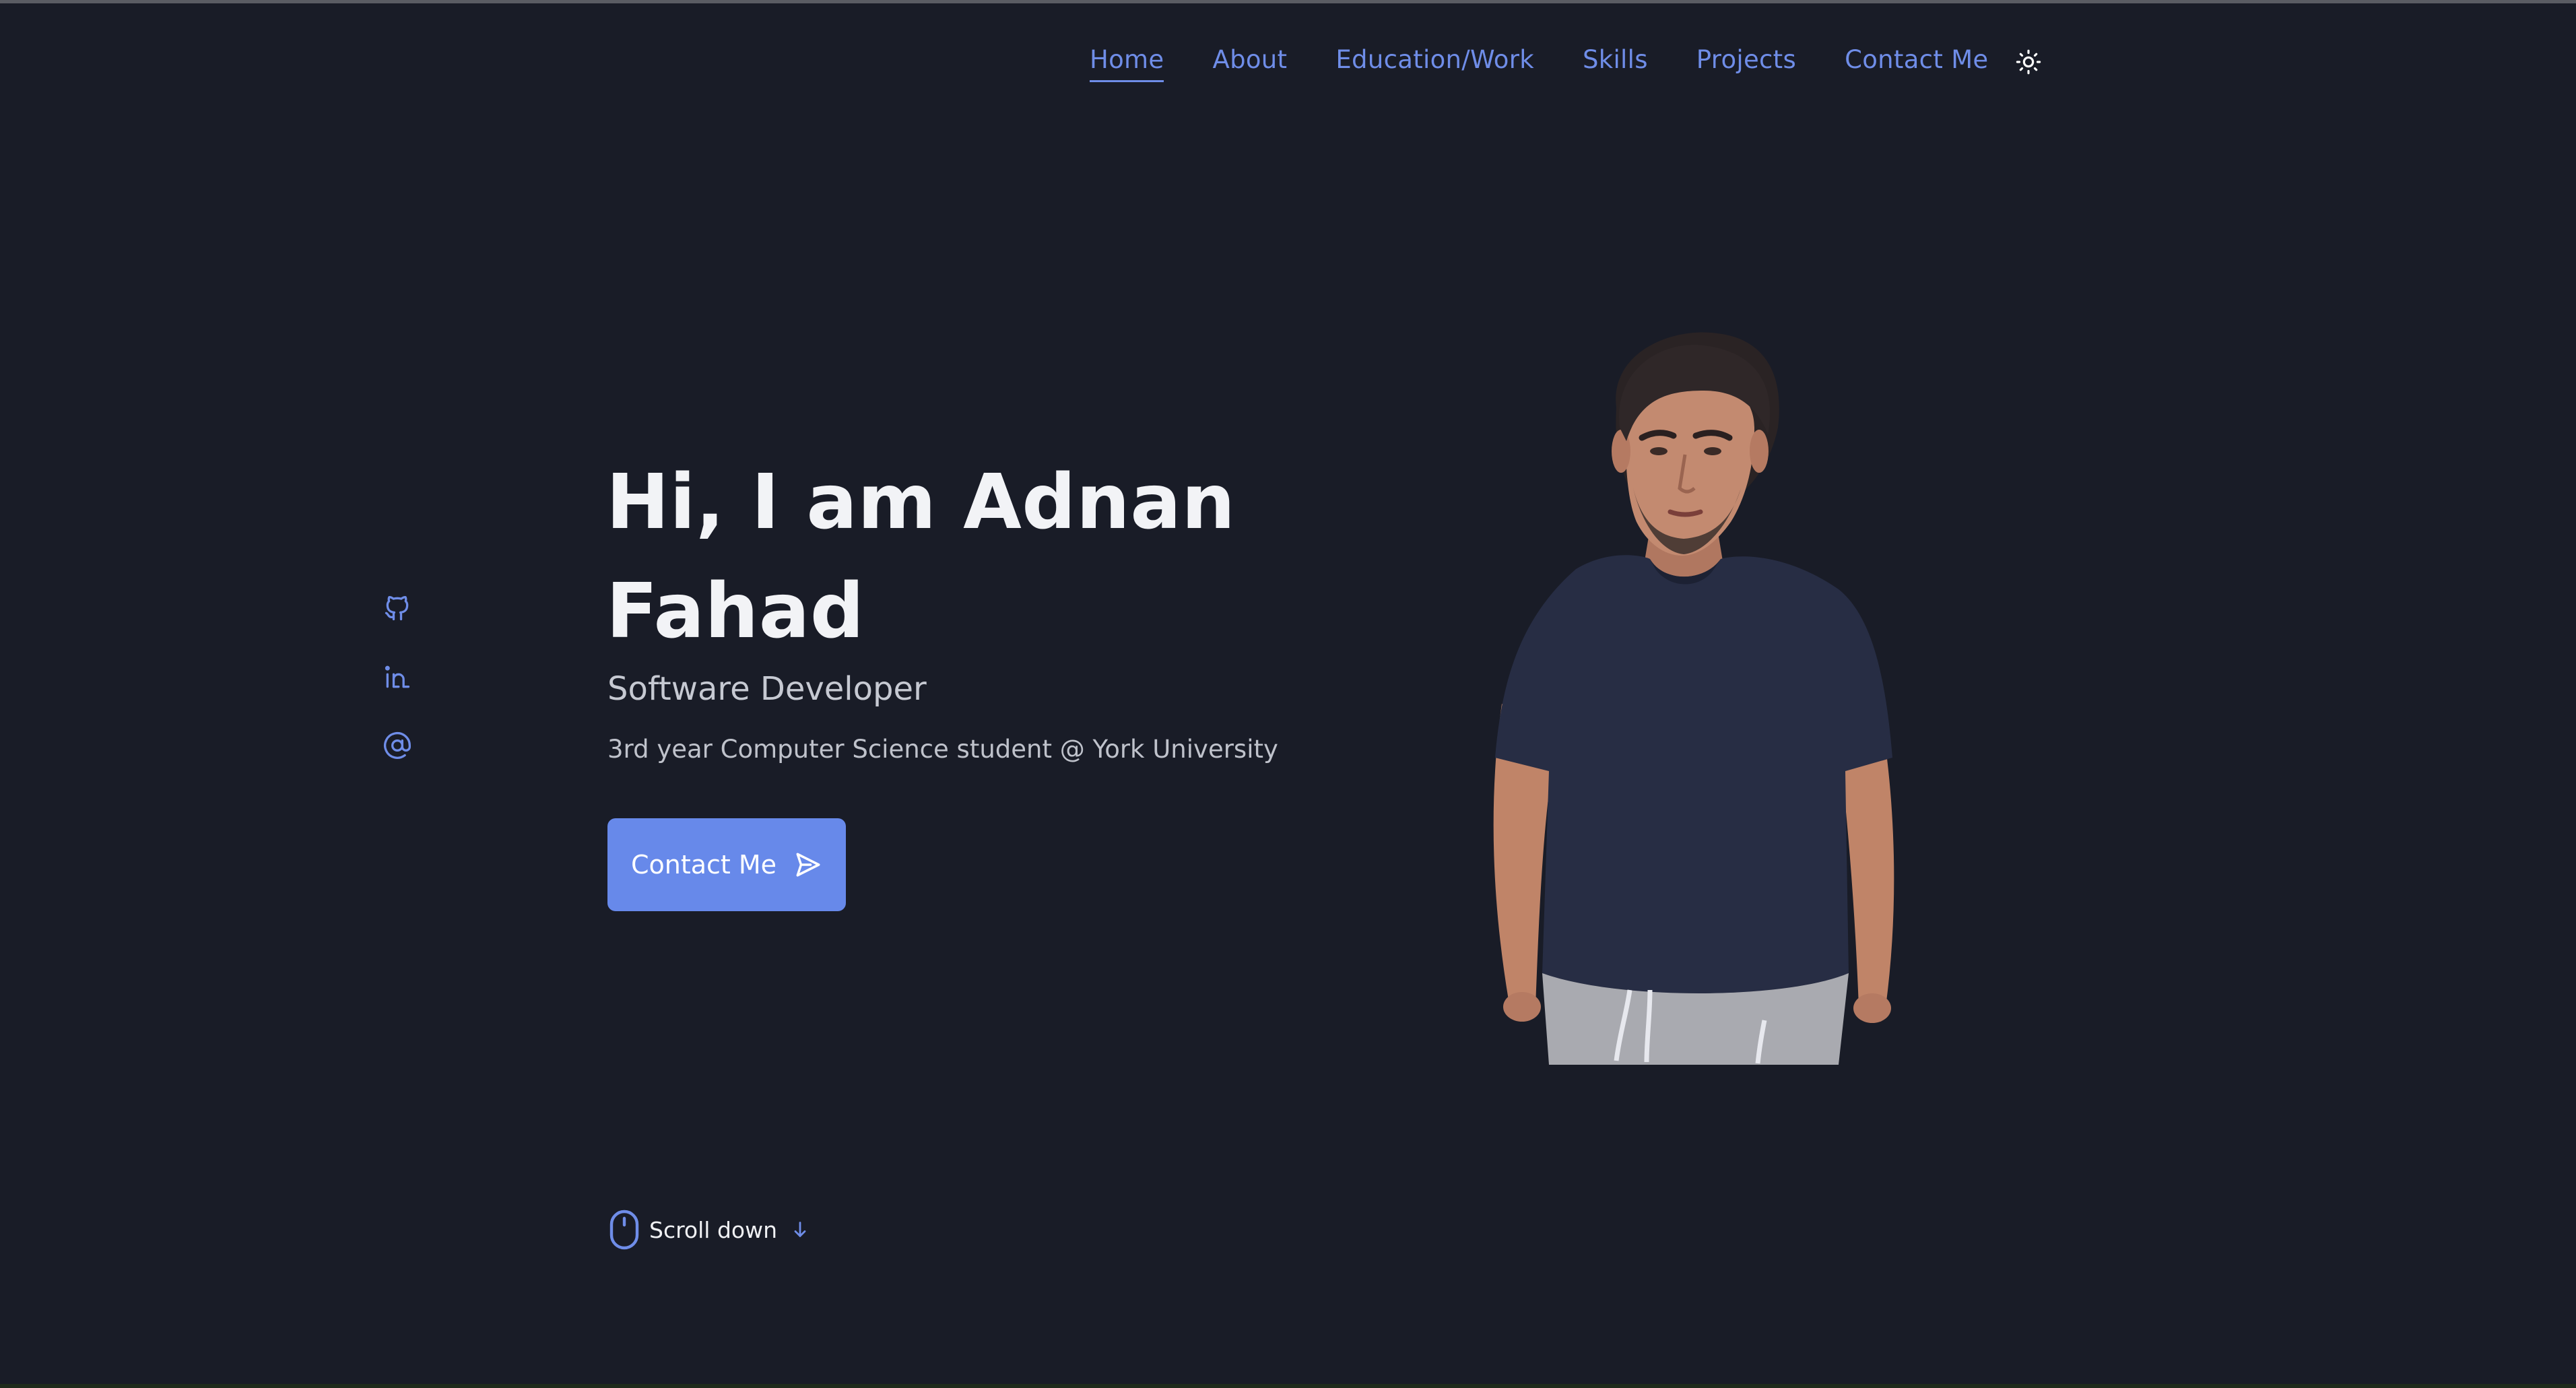 Image resolution: width=2576 pixels, height=1388 pixels. Describe the element at coordinates (713, 1229) in the screenshot. I see `scroll-down-label: Scroll down` at that location.